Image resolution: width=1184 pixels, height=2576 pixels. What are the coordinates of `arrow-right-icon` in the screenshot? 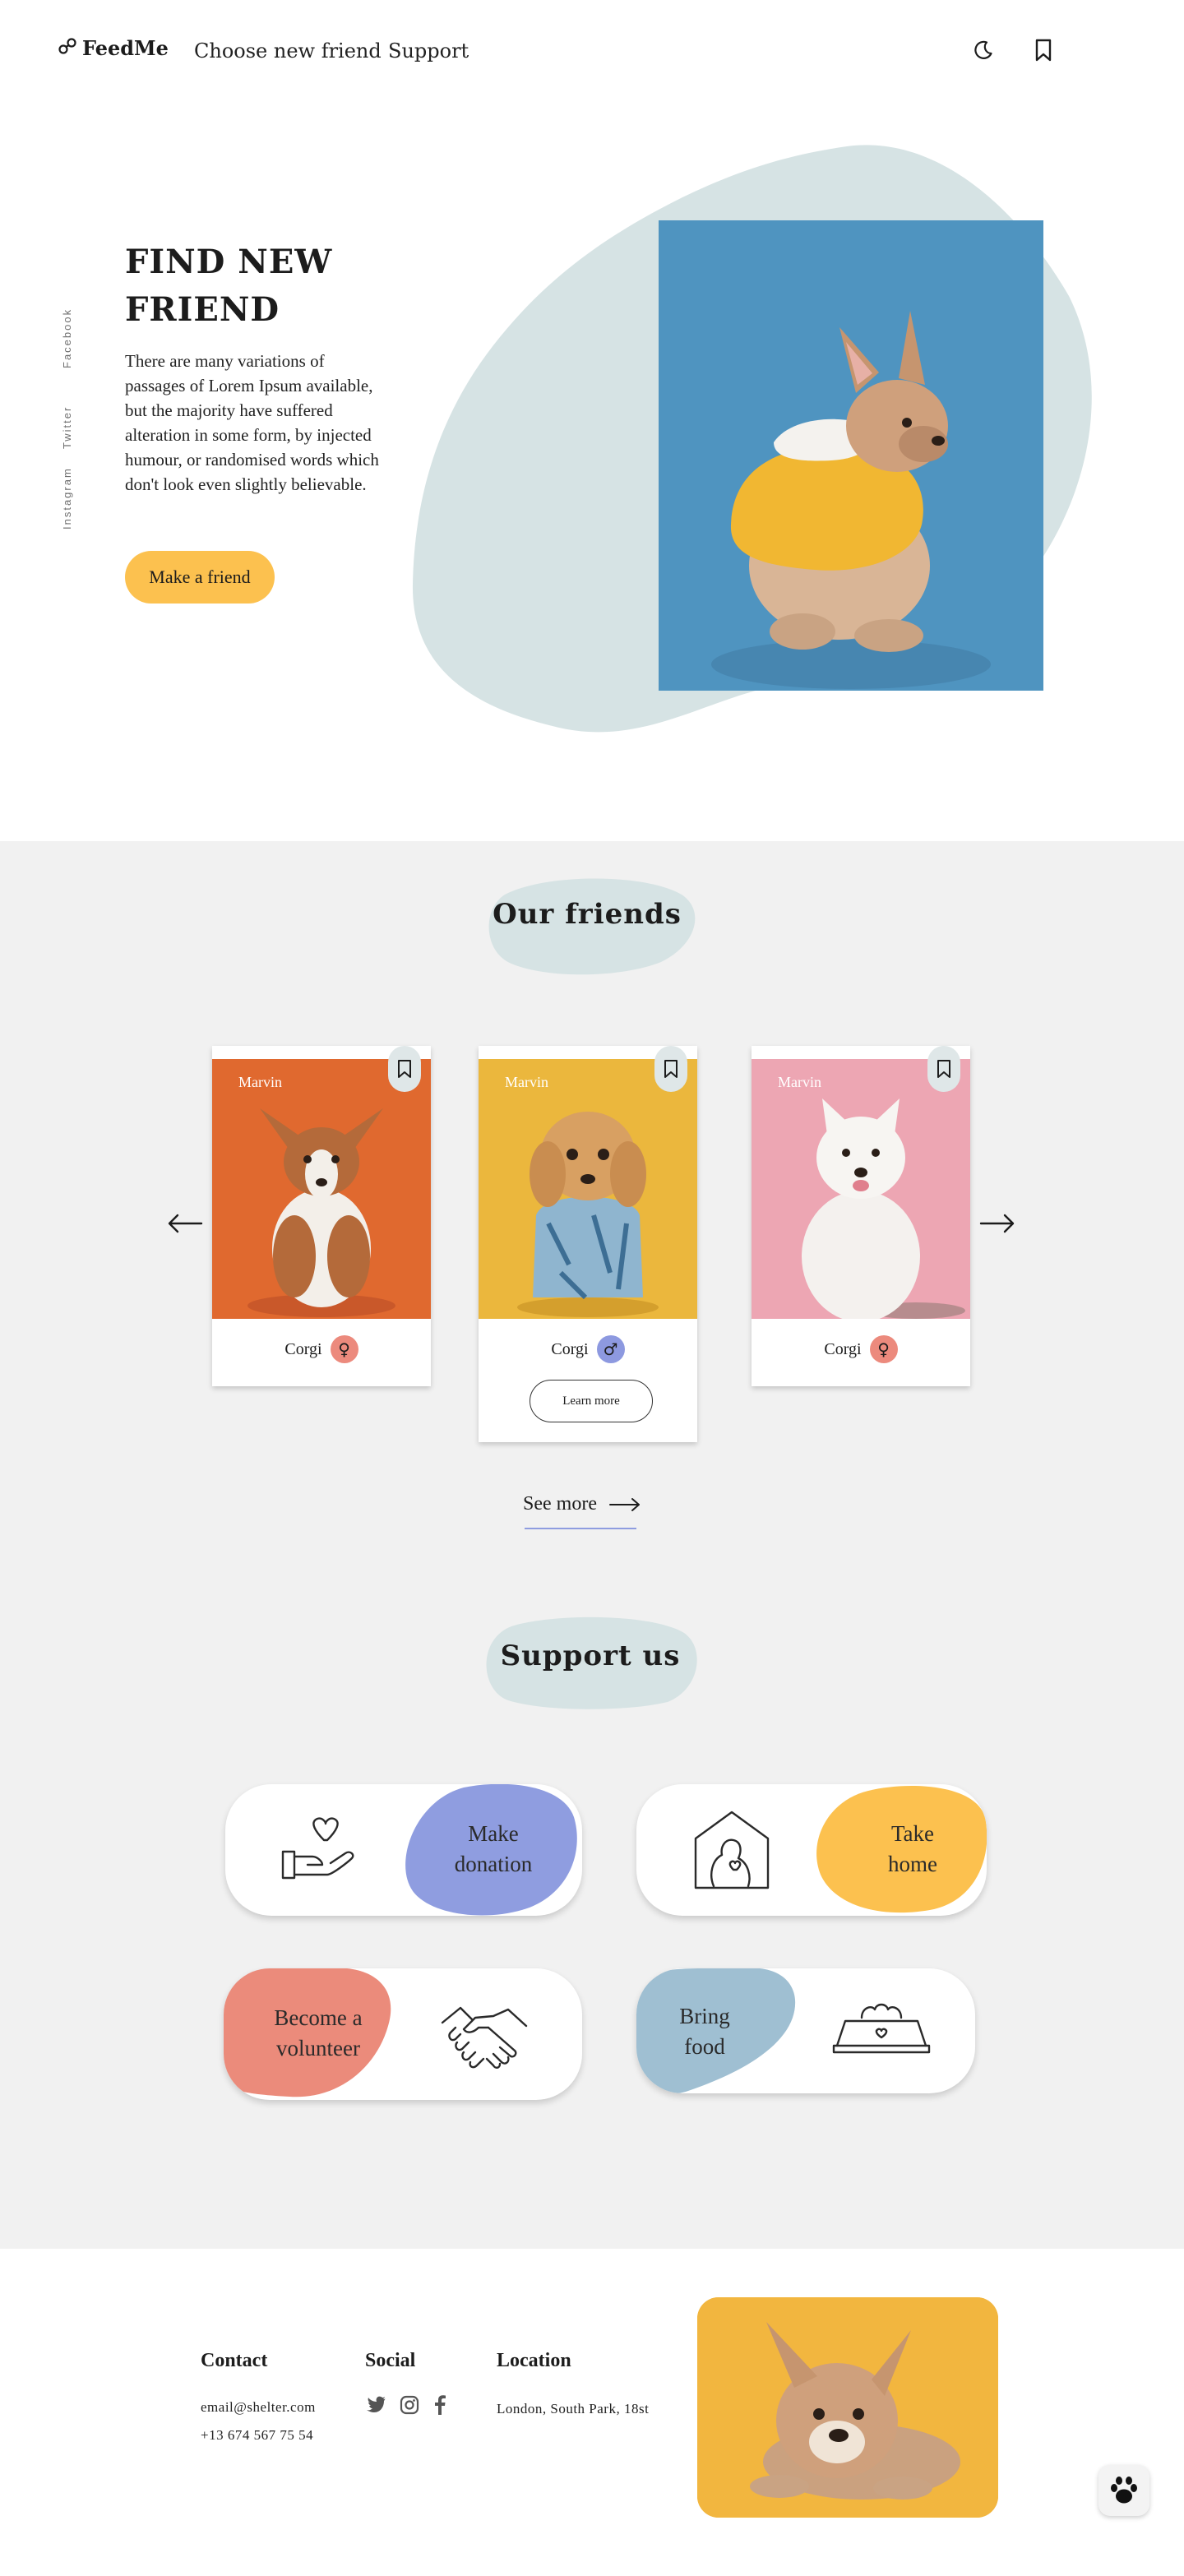 It's located at (624, 1504).